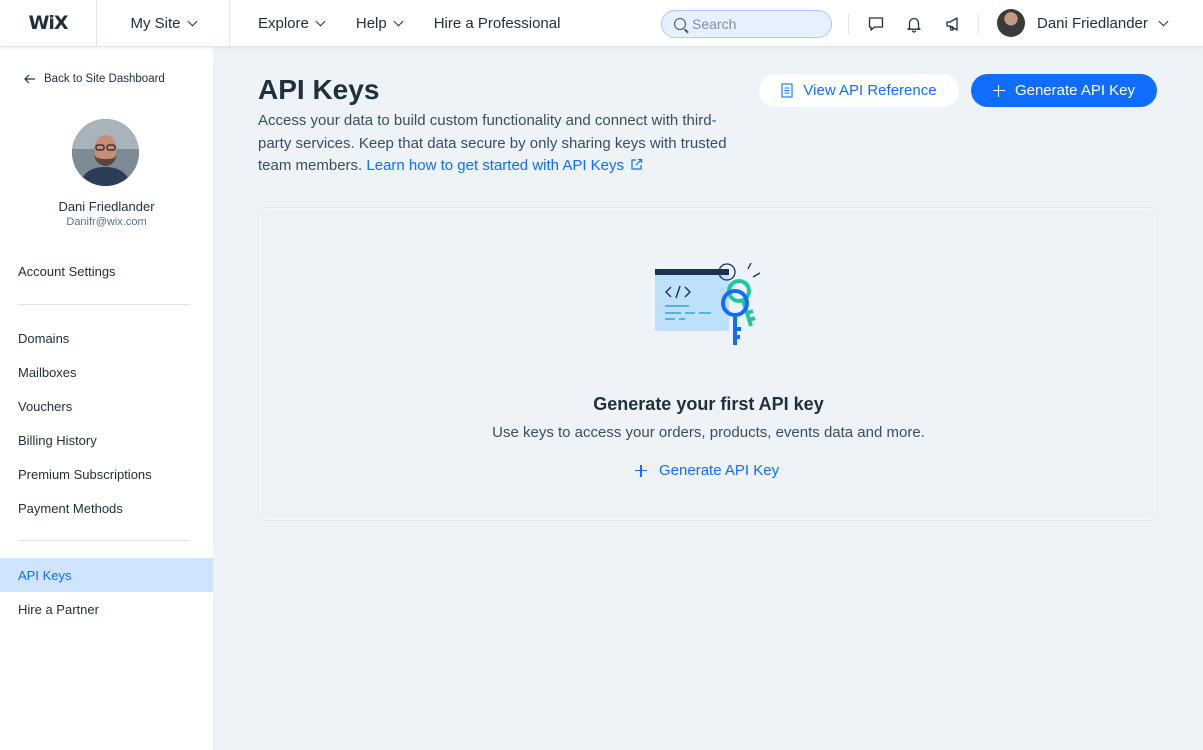 Image resolution: width=1203 pixels, height=750 pixels. What do you see at coordinates (1075, 90) in the screenshot?
I see `generate-api-key-label: Generate API Key` at bounding box center [1075, 90].